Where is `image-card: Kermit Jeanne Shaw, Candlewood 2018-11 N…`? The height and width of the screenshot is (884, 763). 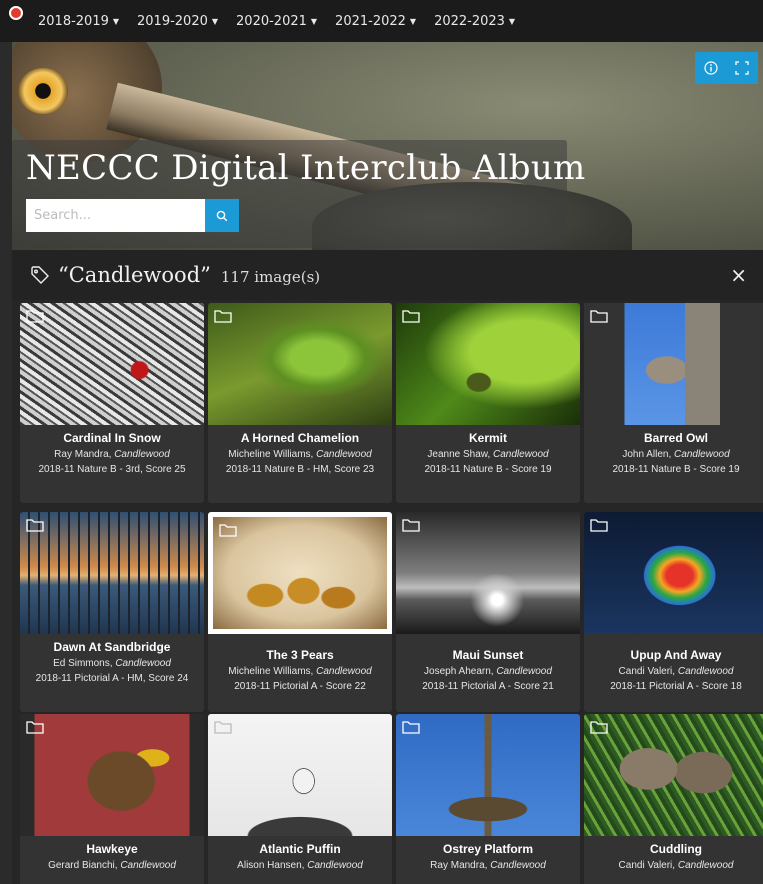 image-card: Kermit Jeanne Shaw, Candlewood 2018-11 N… is located at coordinates (488, 403).